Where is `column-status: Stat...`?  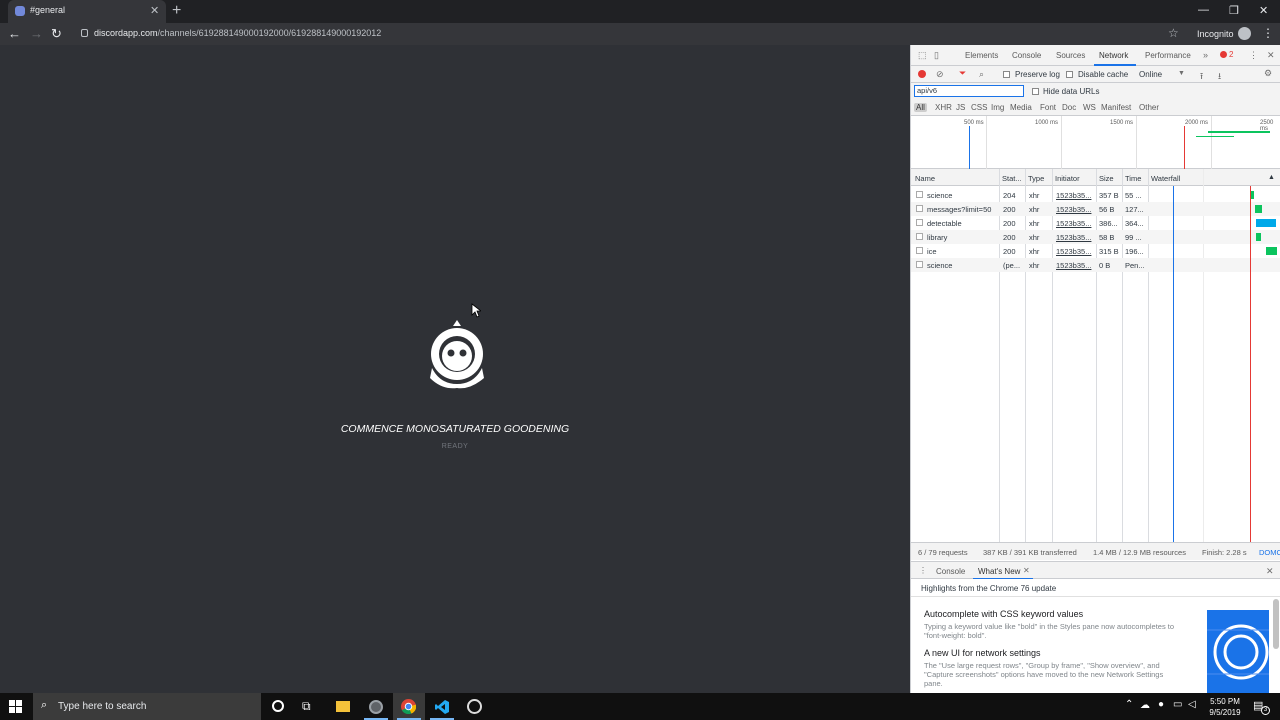 column-status: Stat... is located at coordinates (1012, 178).